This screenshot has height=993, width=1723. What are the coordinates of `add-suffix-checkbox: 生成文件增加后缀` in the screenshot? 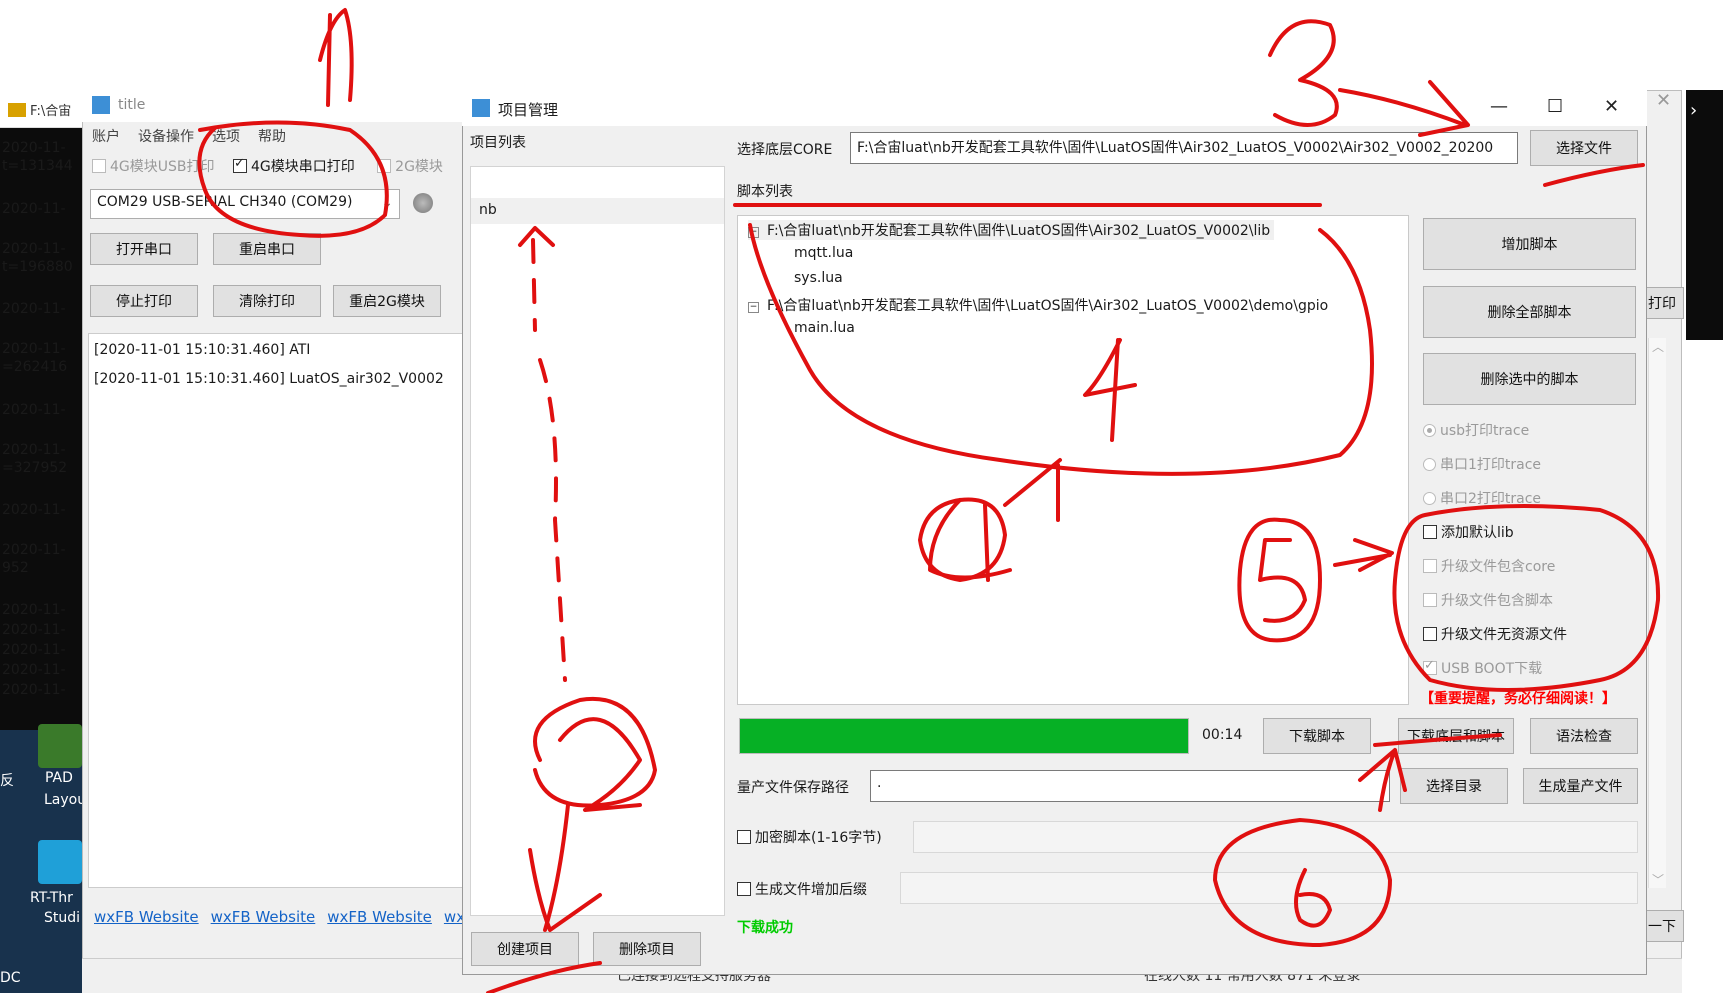 It's located at (802, 889).